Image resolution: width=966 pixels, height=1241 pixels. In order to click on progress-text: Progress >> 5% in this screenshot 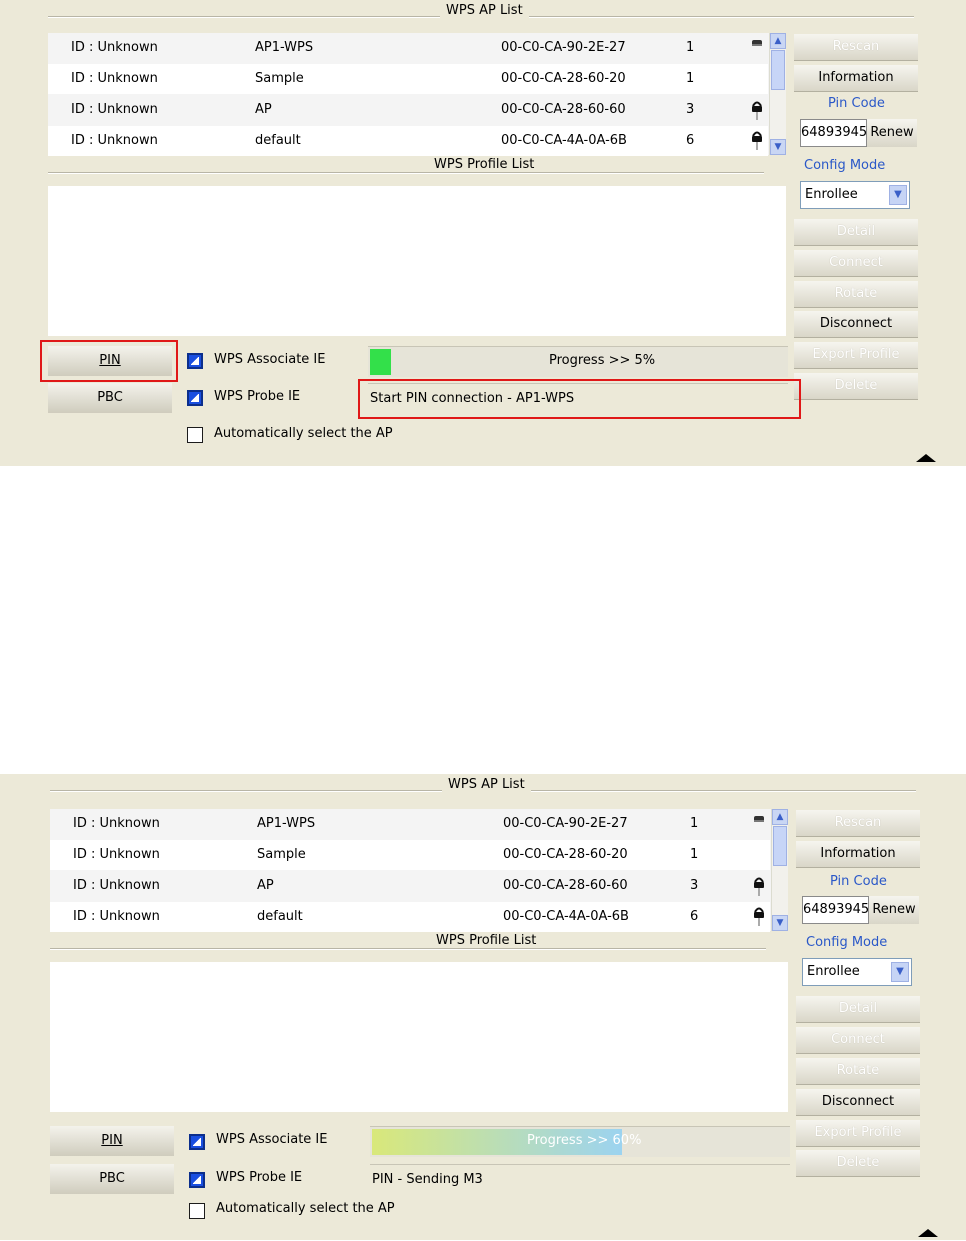, I will do `click(602, 360)`.